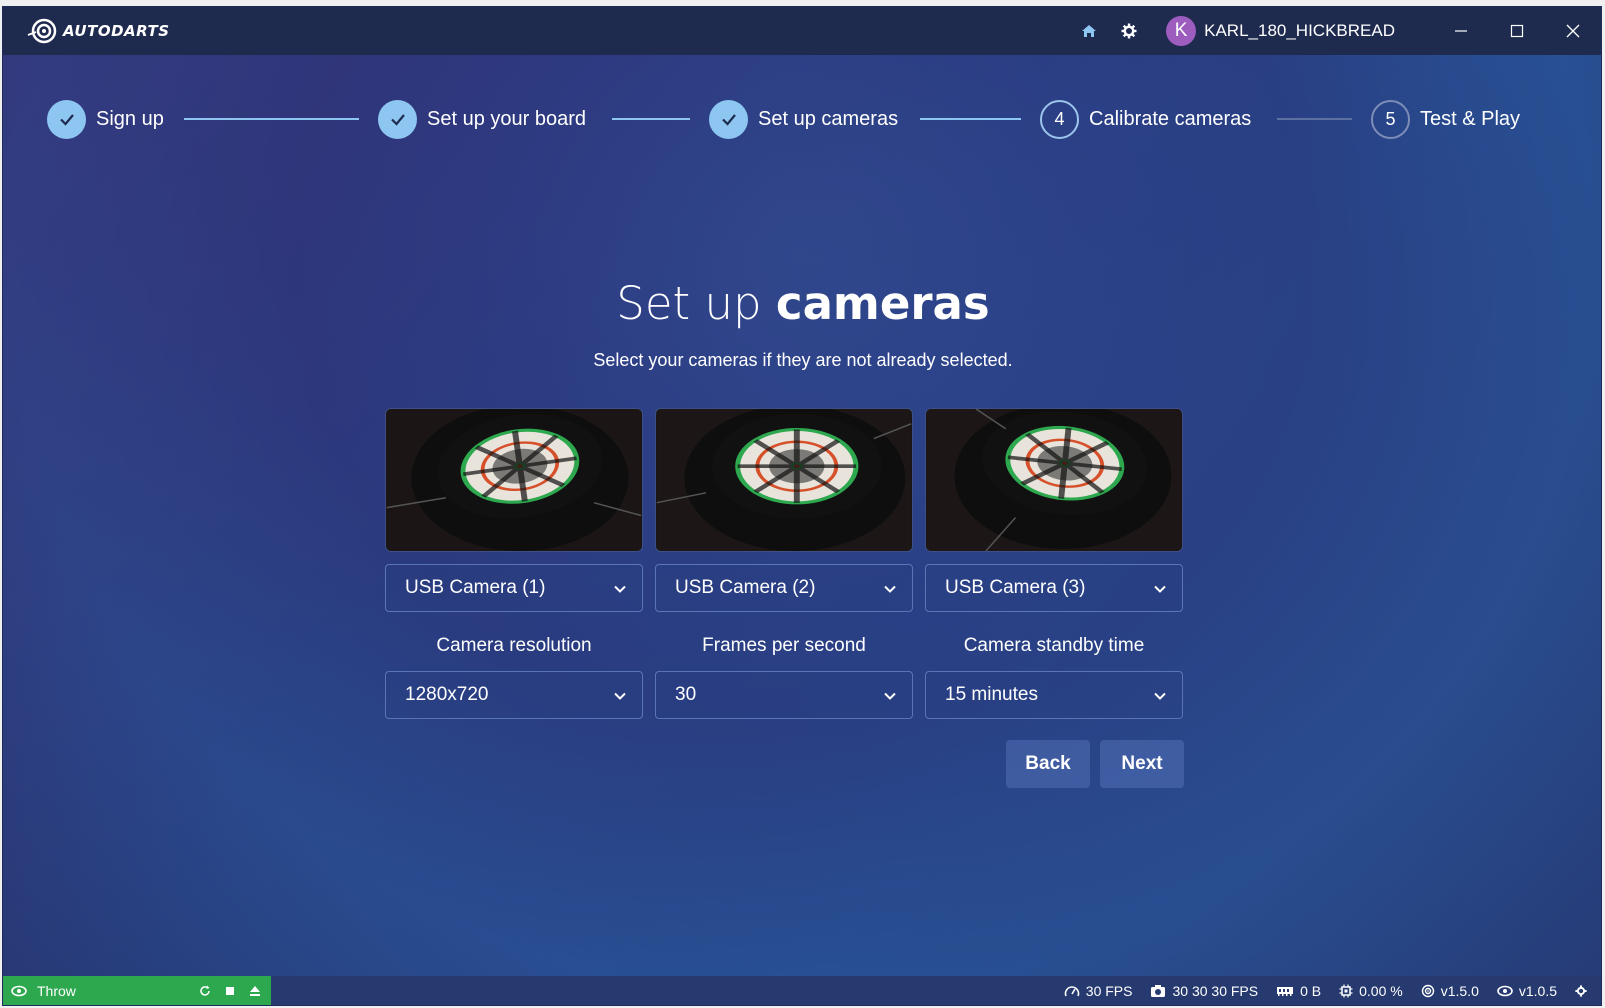 This screenshot has width=1605, height=1008. What do you see at coordinates (130, 118) in the screenshot?
I see `step-label: Sign up` at bounding box center [130, 118].